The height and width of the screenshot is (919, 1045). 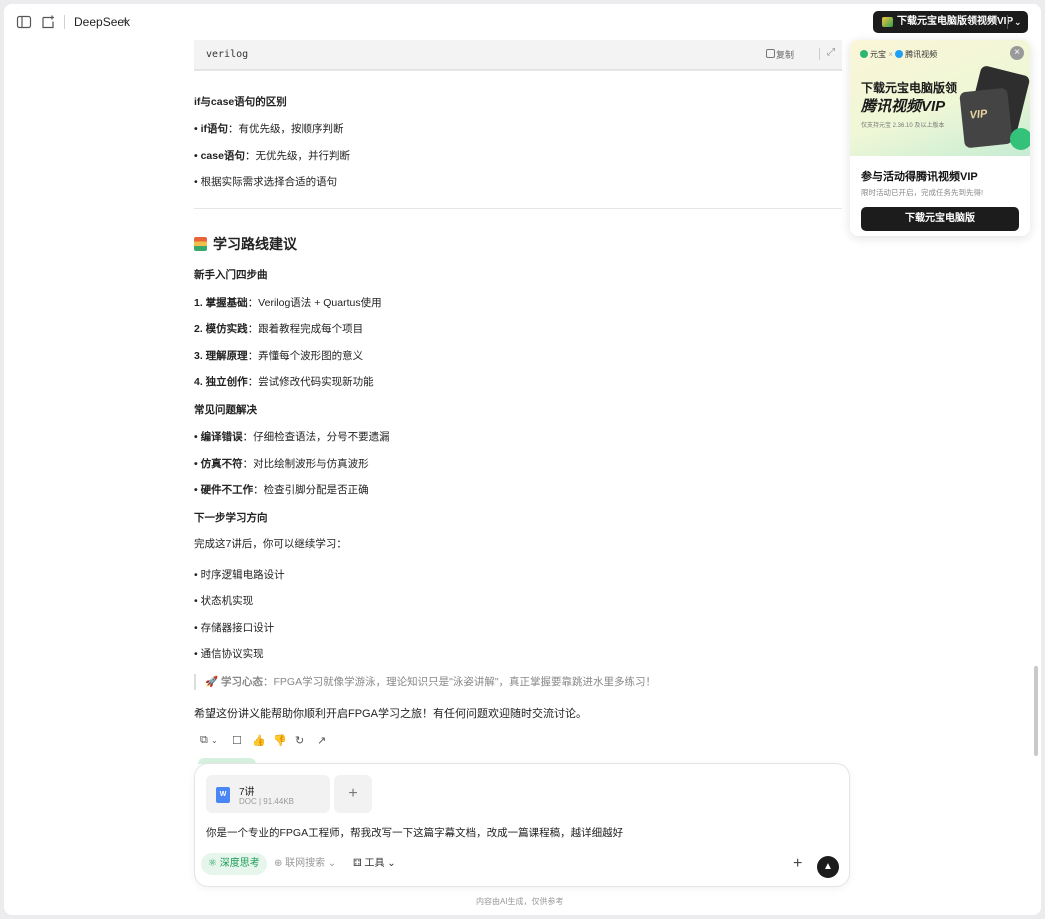 I want to click on banner-headline-vip: 腾讯视频VIP, so click(x=903, y=106).